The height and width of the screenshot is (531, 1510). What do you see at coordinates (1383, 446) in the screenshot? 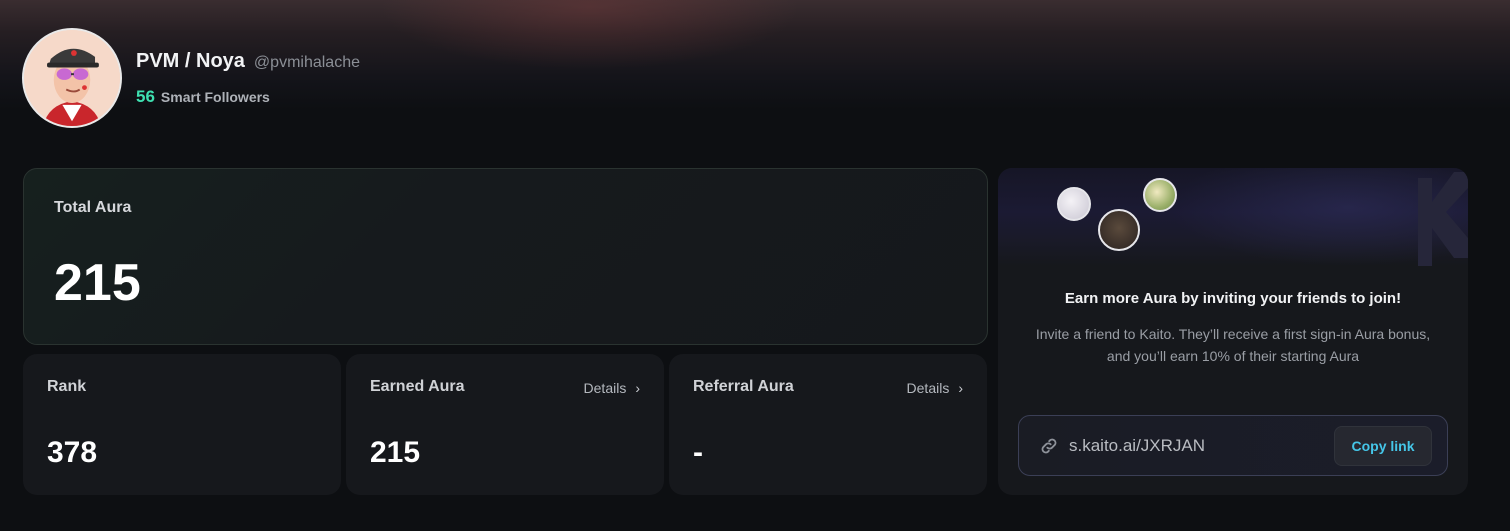
I see `copy-link-button: Copy link` at bounding box center [1383, 446].